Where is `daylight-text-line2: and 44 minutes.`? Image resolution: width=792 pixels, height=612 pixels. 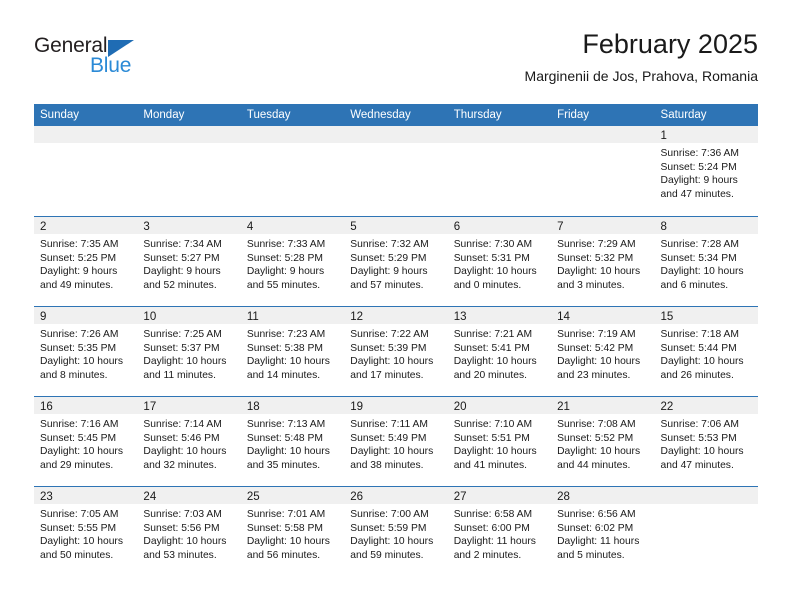 daylight-text-line2: and 44 minutes. is located at coordinates (594, 465).